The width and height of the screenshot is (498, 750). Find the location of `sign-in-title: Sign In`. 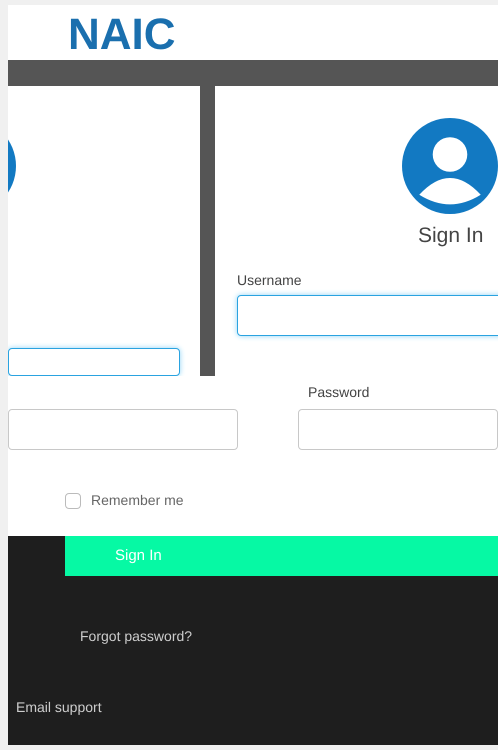

sign-in-title: Sign In is located at coordinates (451, 236).